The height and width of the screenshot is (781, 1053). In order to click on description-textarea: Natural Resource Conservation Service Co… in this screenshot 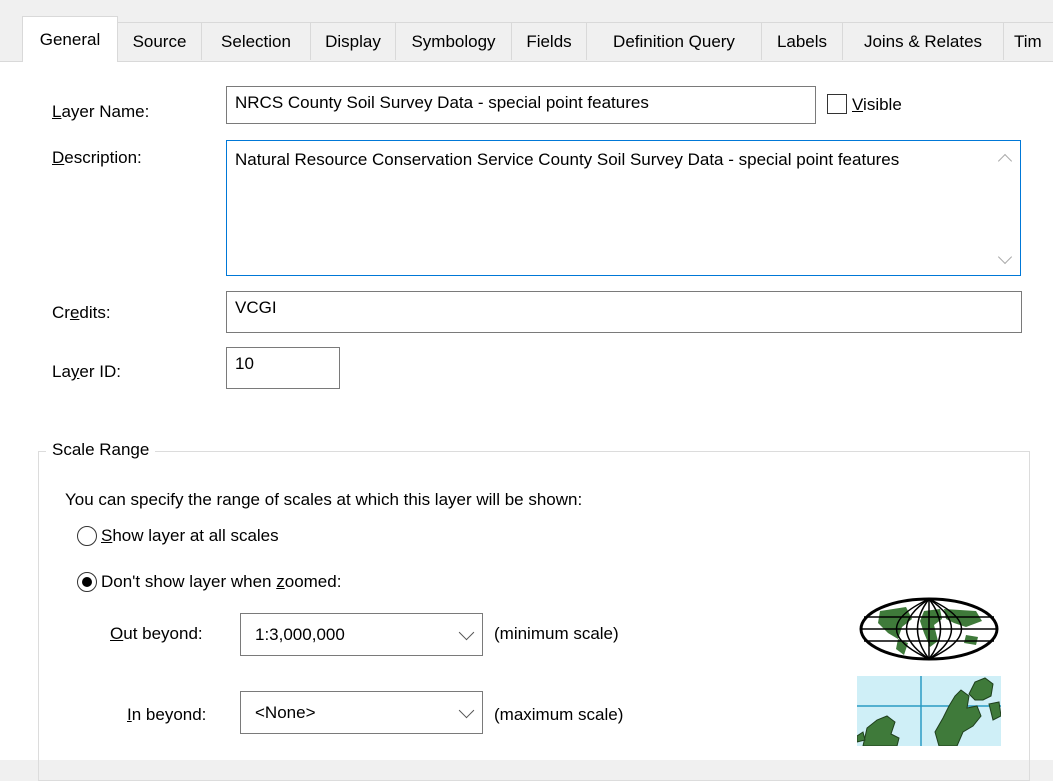, I will do `click(623, 208)`.